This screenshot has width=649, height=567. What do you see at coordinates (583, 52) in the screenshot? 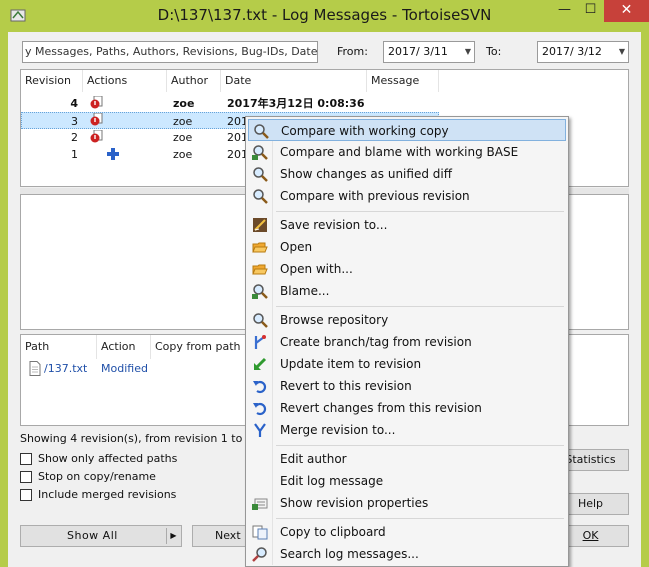
I see `to-date-picker: 2017/ 3/12 ▼` at bounding box center [583, 52].